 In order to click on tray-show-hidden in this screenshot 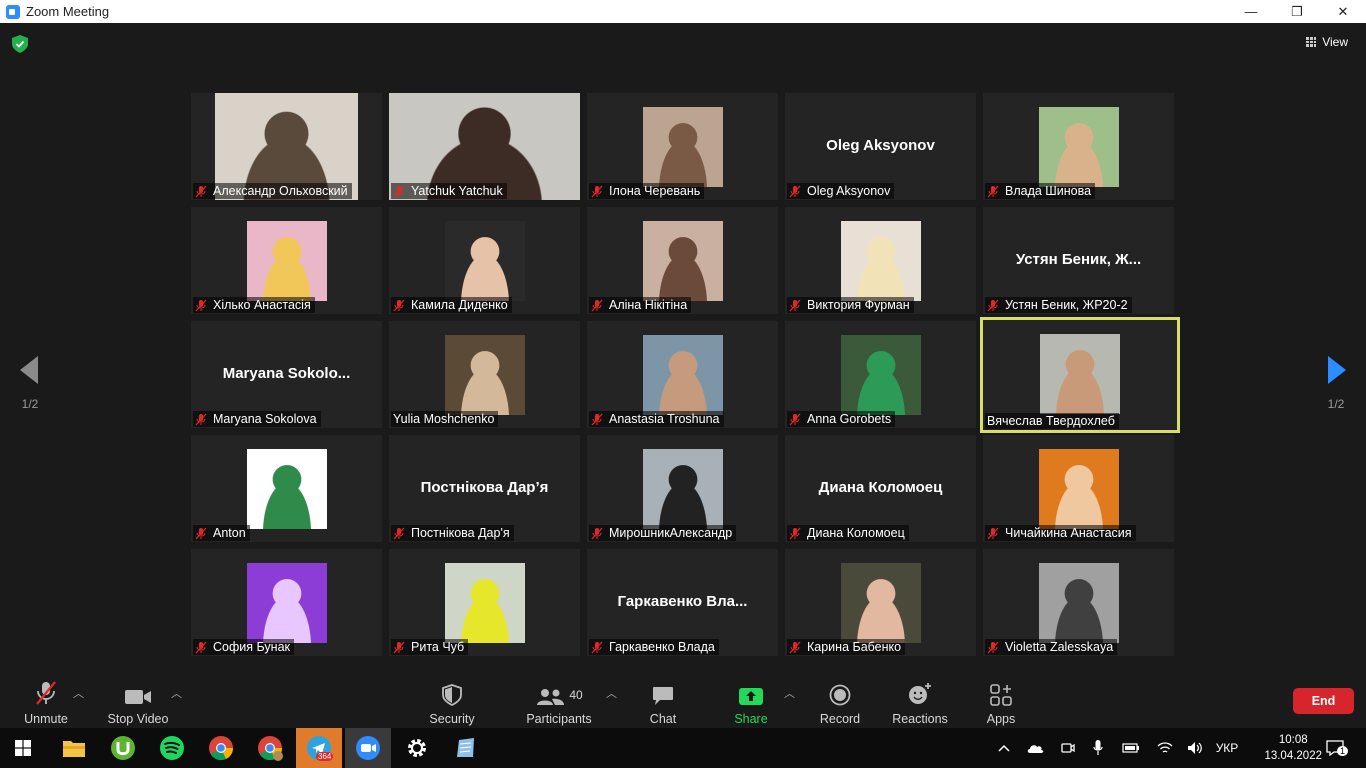, I will do `click(1004, 748)`.